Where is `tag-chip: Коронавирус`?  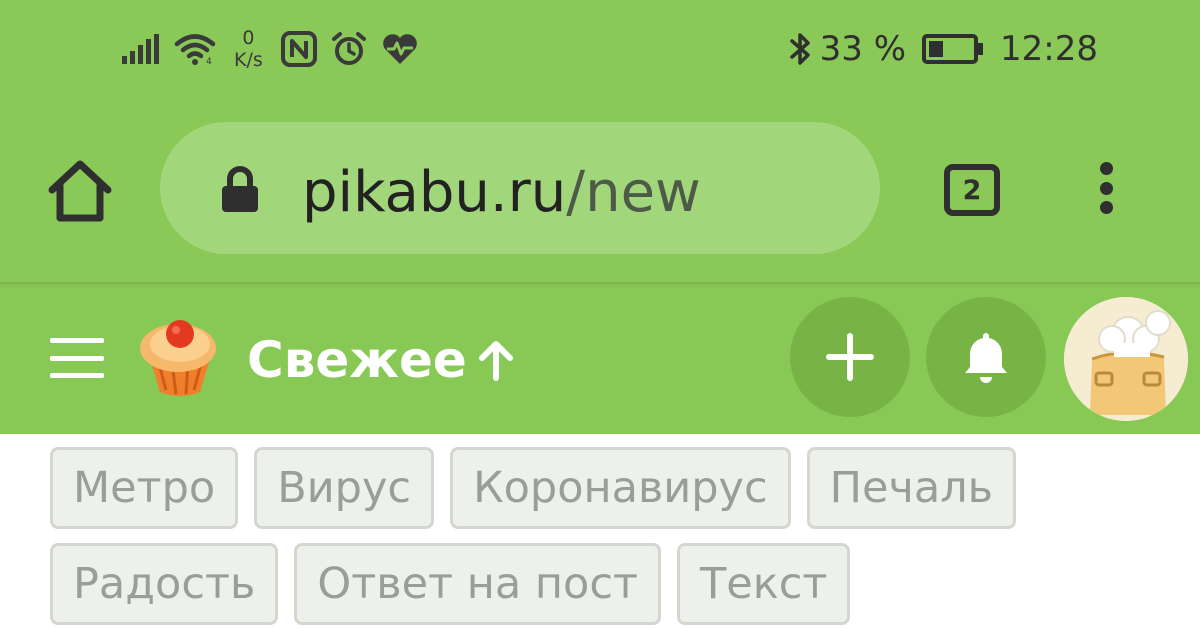 tag-chip: Коронавирус is located at coordinates (620, 488).